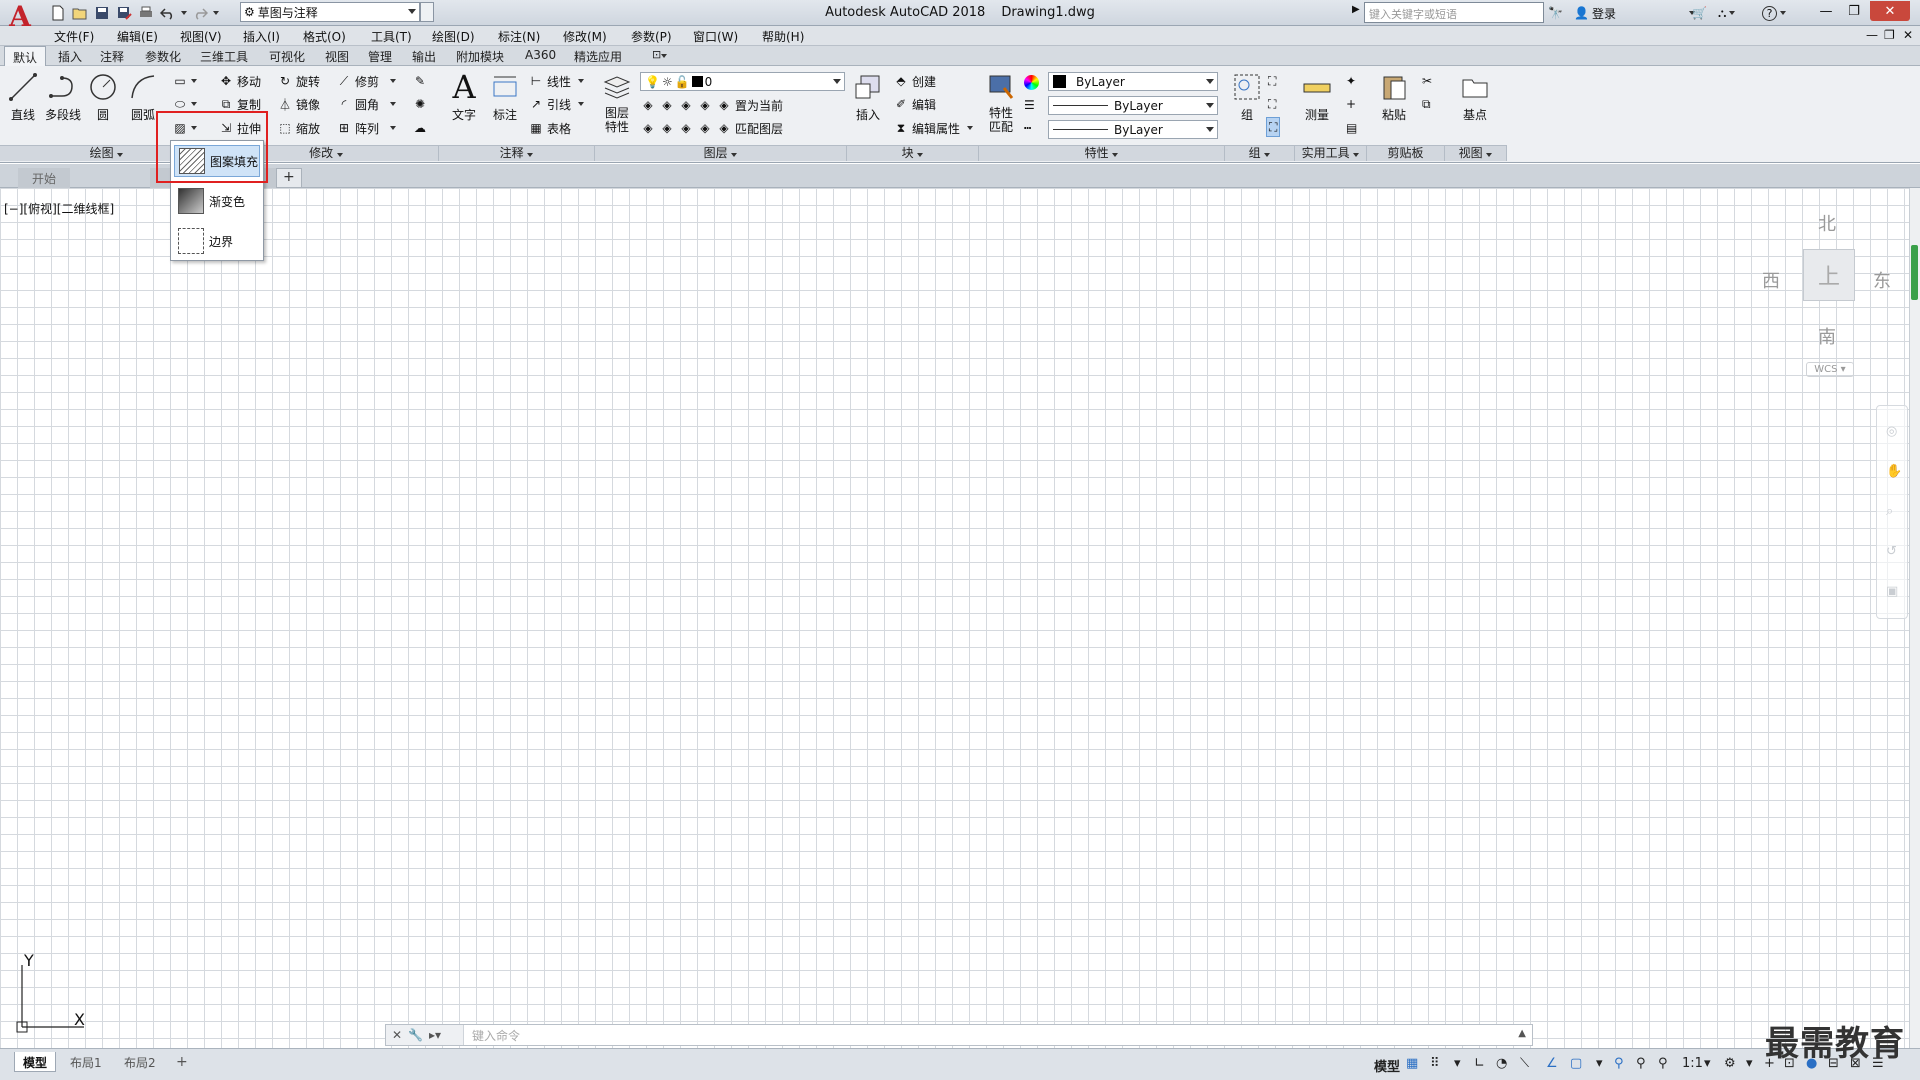  Describe the element at coordinates (1356, 9) in the screenshot. I see `search-expand-icon: ▶` at that location.